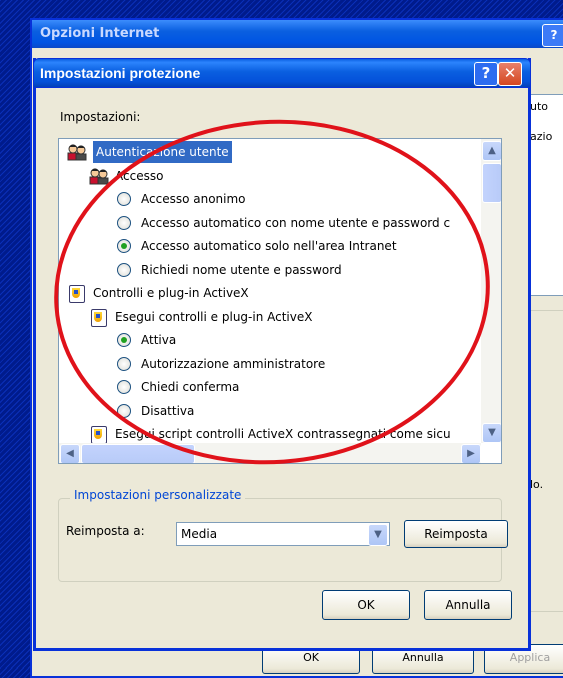 The width and height of the screenshot is (563, 678). Describe the element at coordinates (456, 534) in the screenshot. I see `reset-button: Reimposta` at that location.